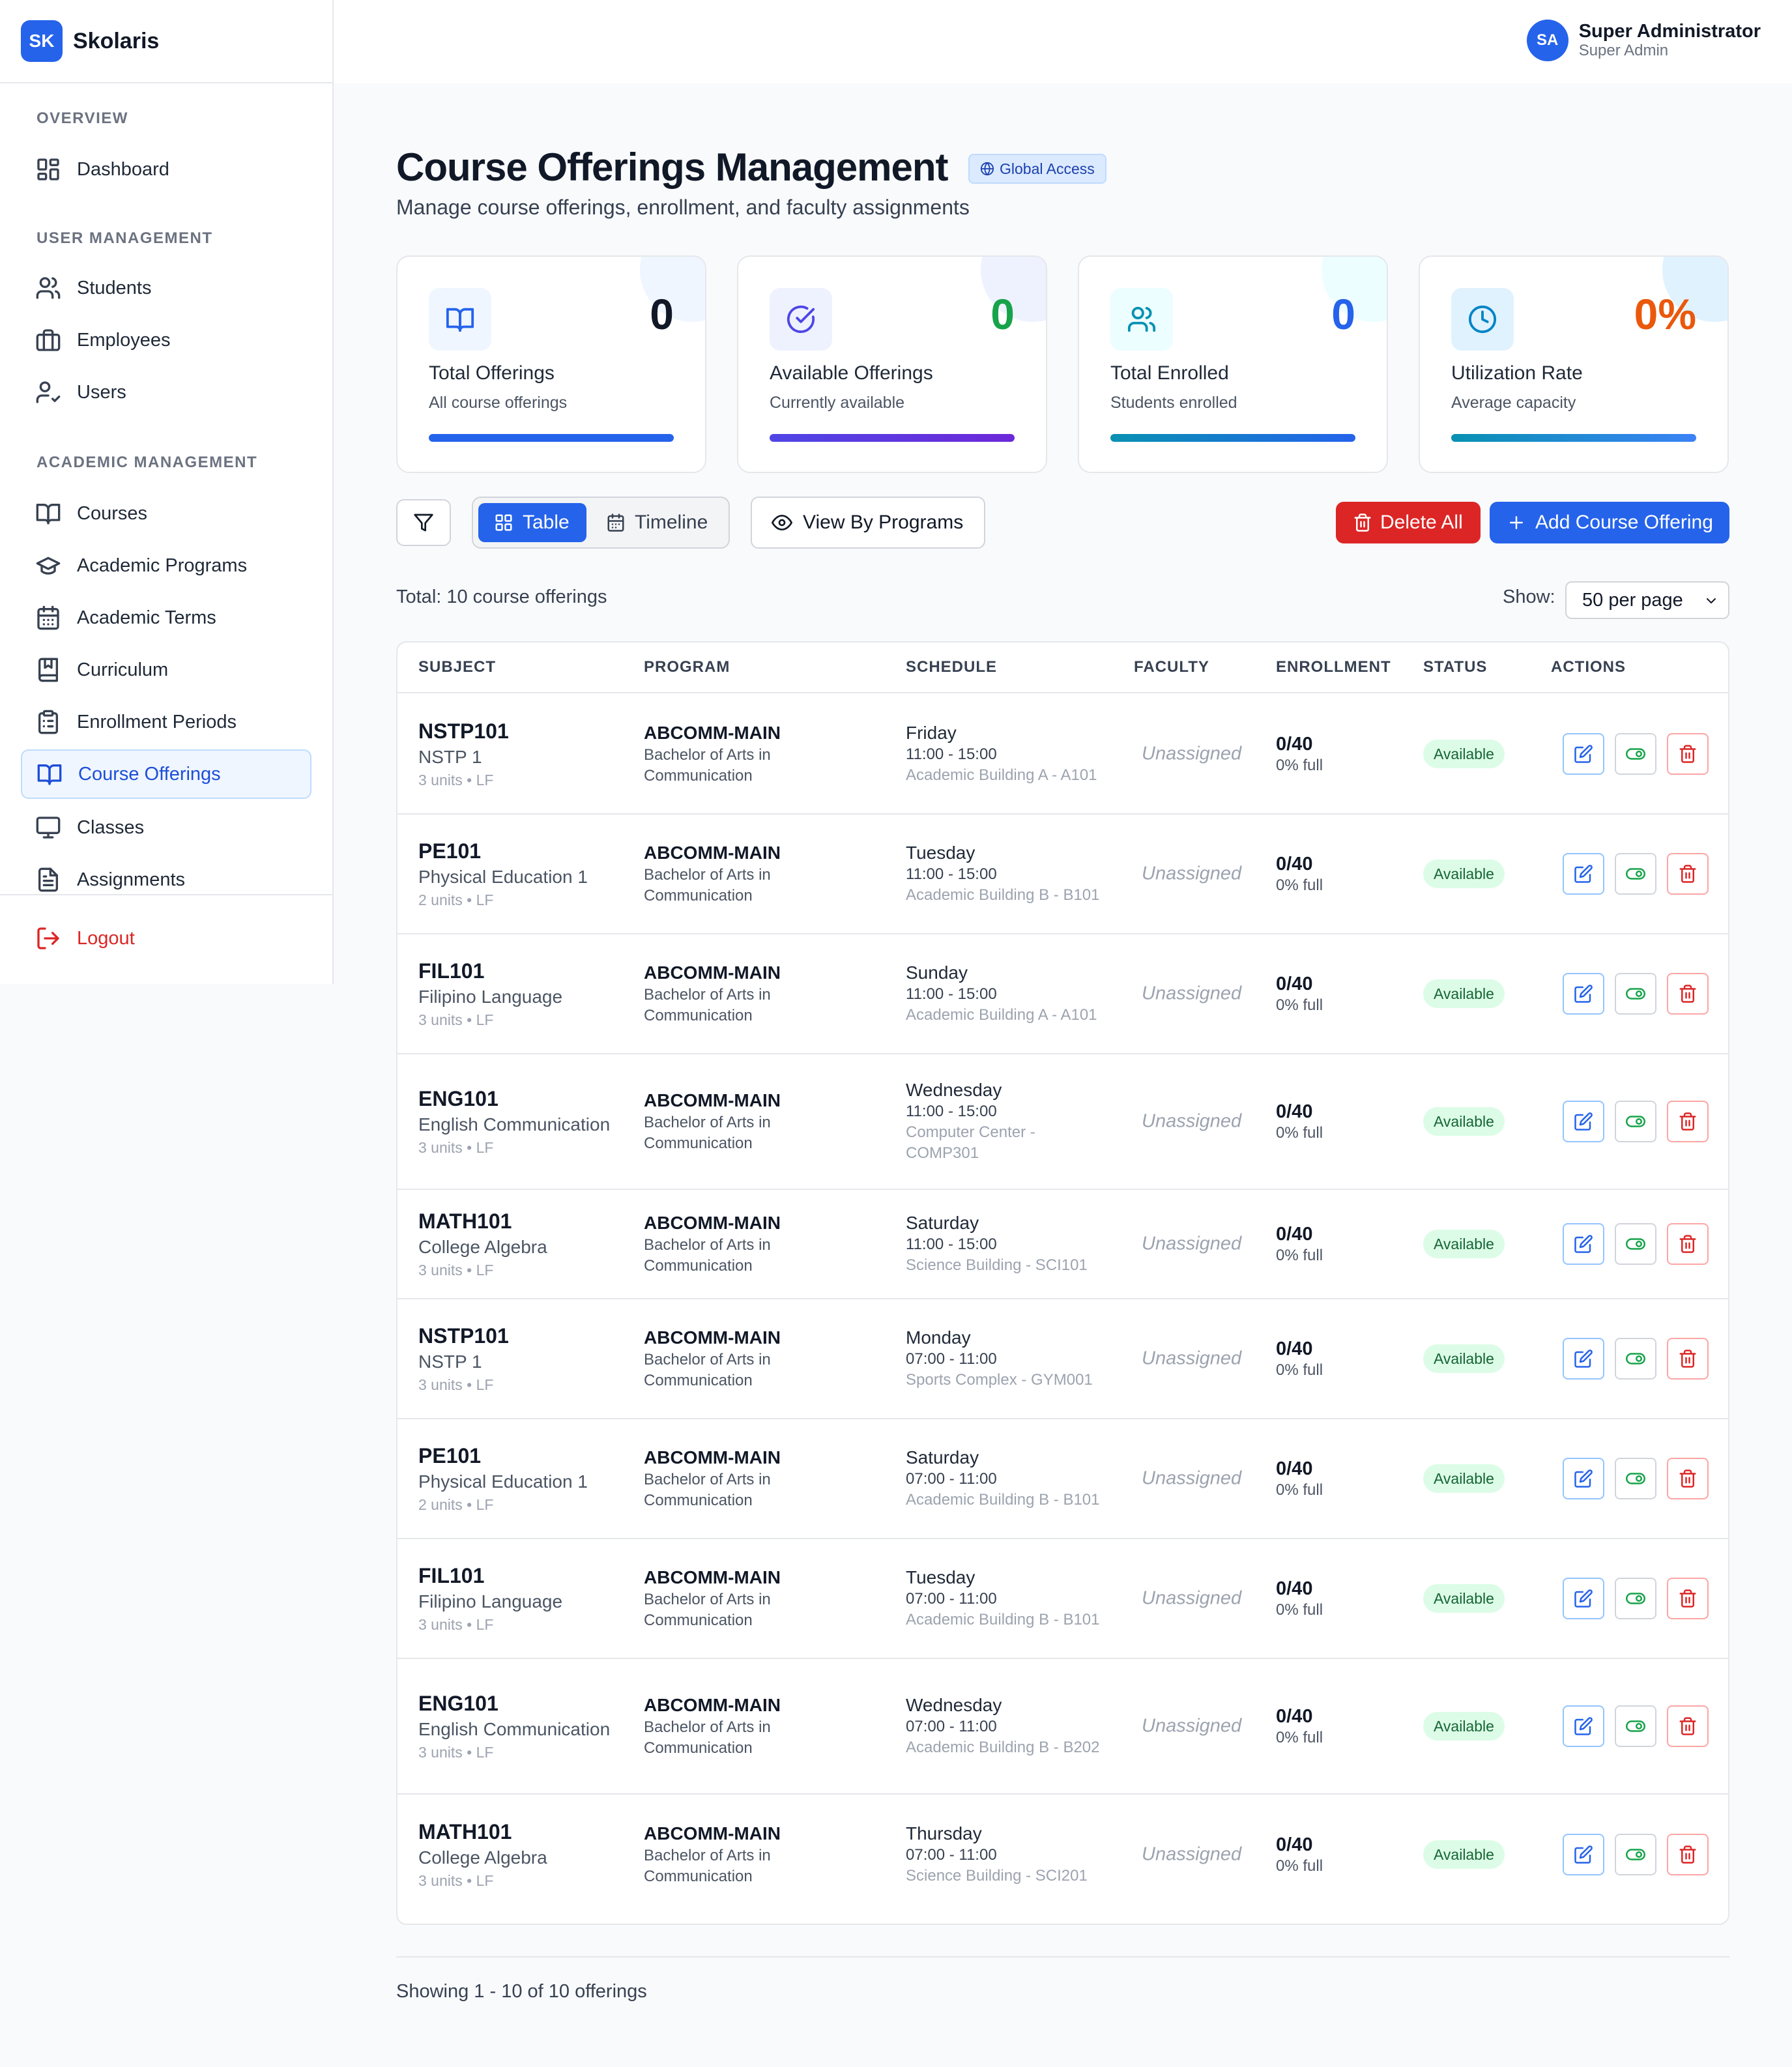 The width and height of the screenshot is (1792, 2067). I want to click on sidebar-item-users: Users, so click(166, 393).